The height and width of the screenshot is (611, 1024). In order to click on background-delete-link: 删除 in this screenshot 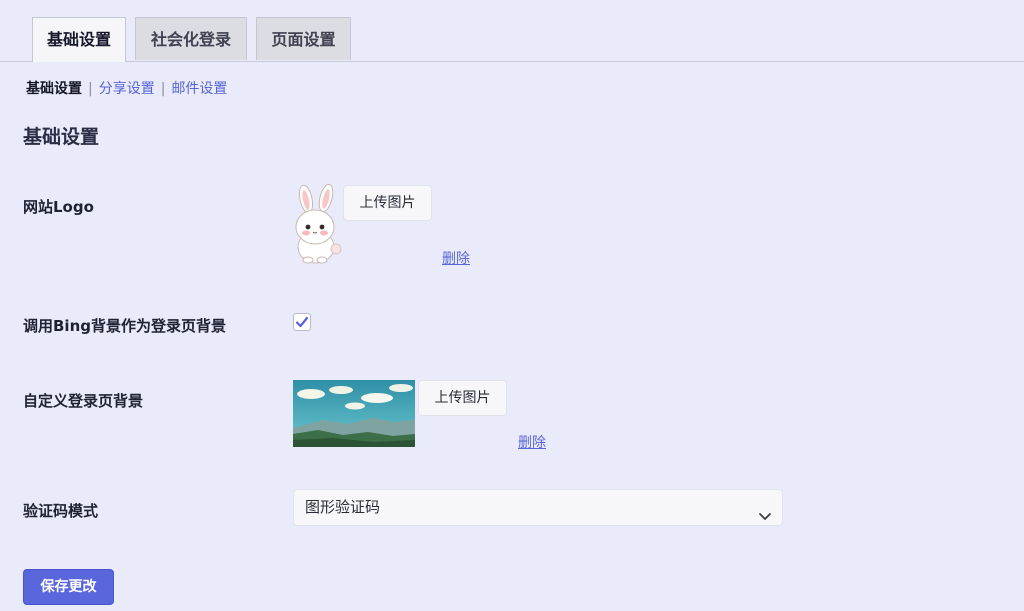, I will do `click(532, 442)`.